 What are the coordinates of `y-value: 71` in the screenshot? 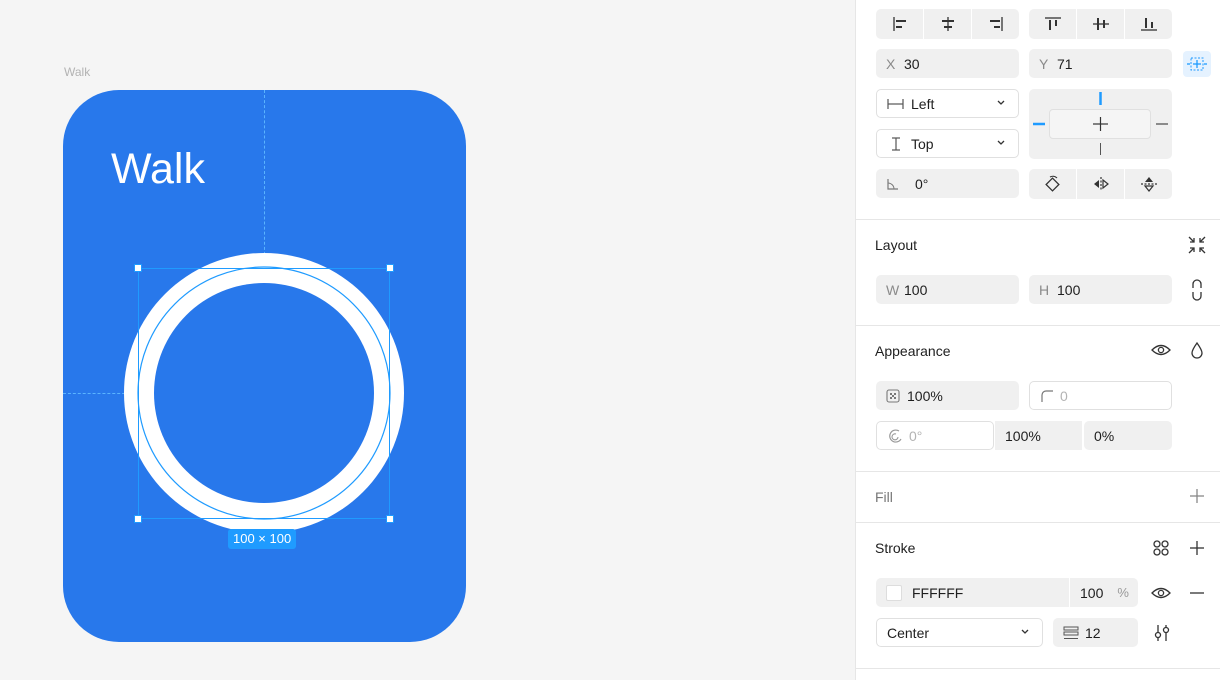 It's located at (1065, 64).